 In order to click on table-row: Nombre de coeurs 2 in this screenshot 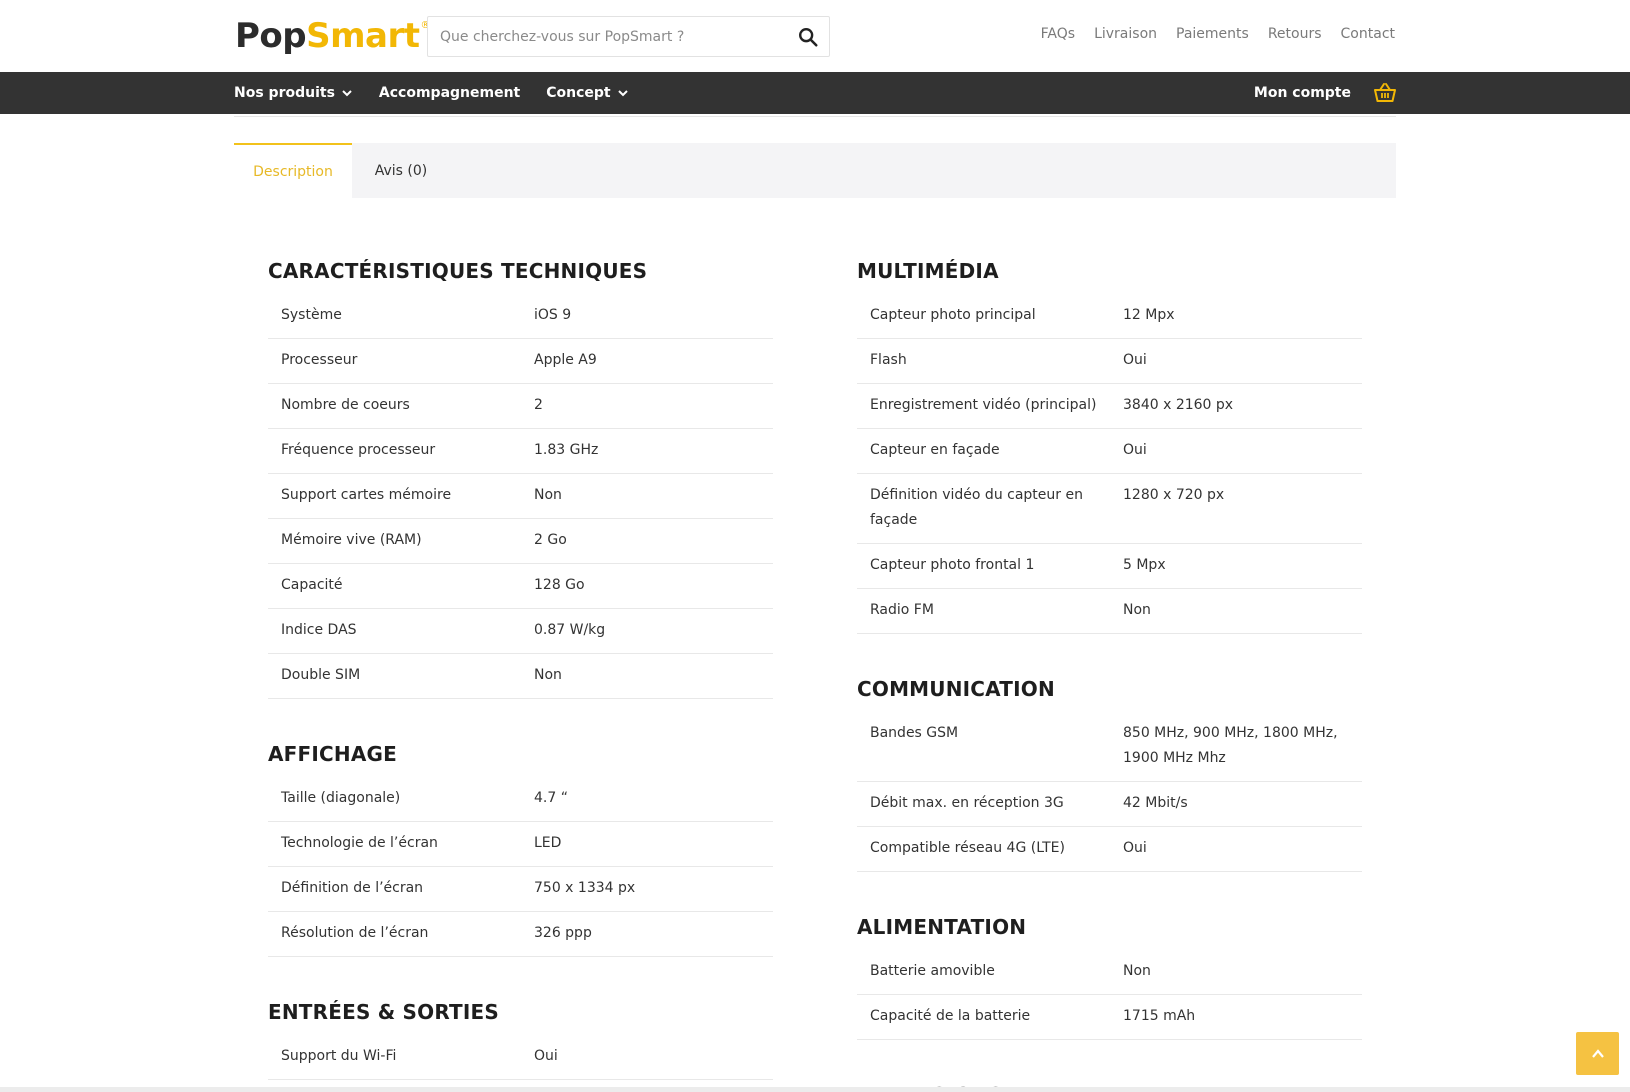, I will do `click(520, 406)`.